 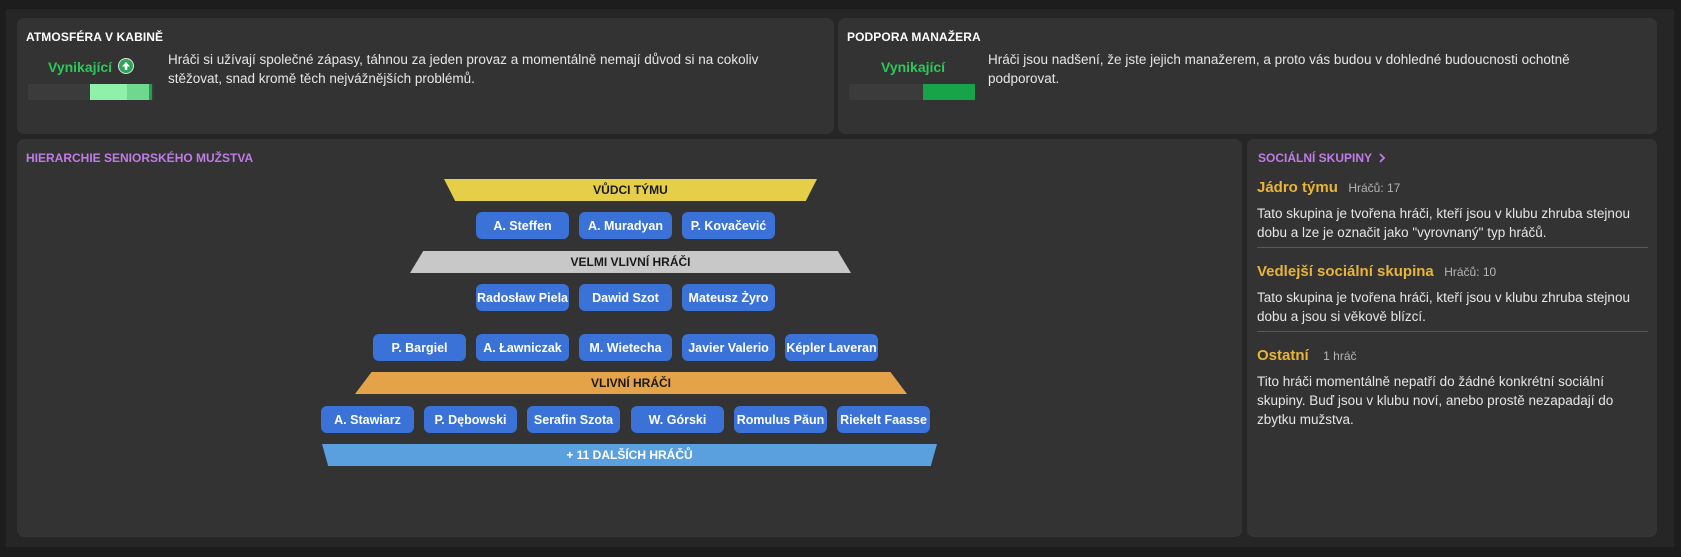 I want to click on tier-very-influential-header: VELMI VLIVNÍ HRÁČI, so click(x=630, y=262).